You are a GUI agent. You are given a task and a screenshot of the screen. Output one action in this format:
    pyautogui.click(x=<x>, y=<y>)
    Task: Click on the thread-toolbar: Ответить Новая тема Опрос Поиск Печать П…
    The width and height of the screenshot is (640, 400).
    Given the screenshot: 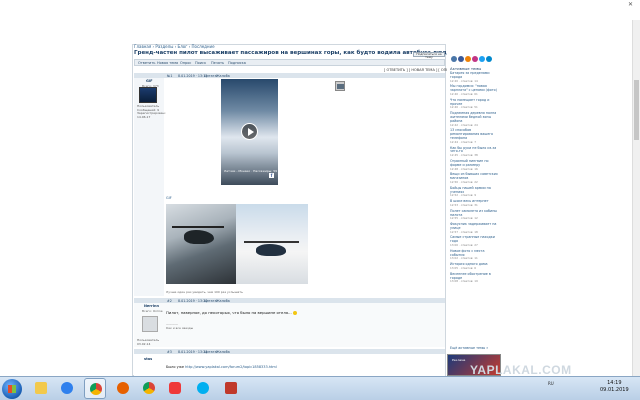 What is the action you would take?
    pyautogui.click(x=289, y=62)
    